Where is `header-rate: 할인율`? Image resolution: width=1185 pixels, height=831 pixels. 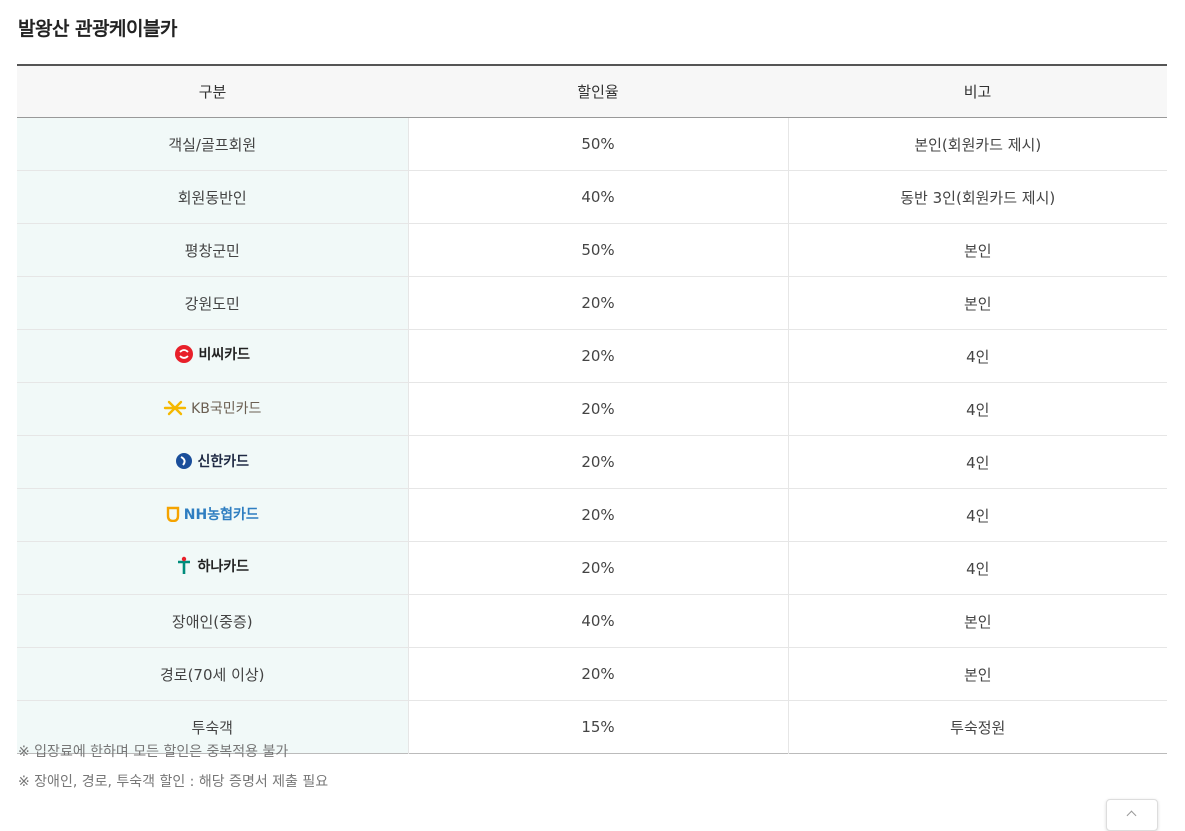 header-rate: 할인율 is located at coordinates (598, 91).